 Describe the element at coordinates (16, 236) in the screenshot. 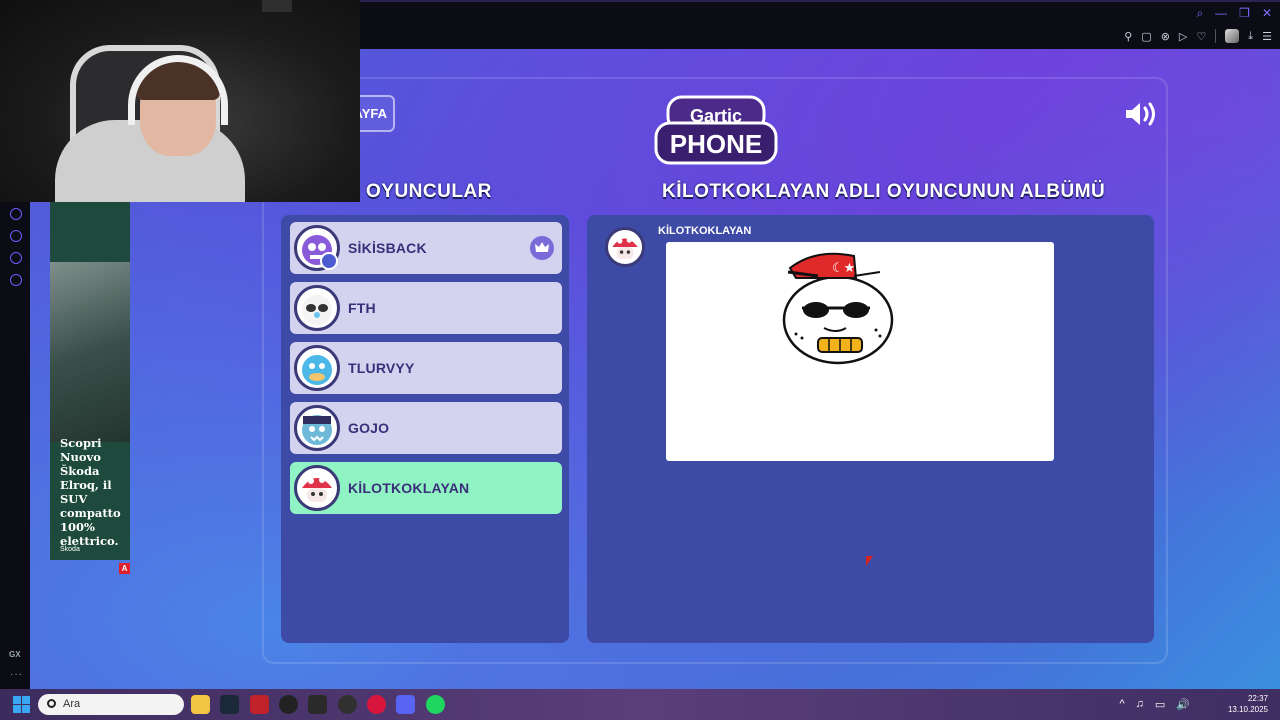

I see `history-icon` at that location.